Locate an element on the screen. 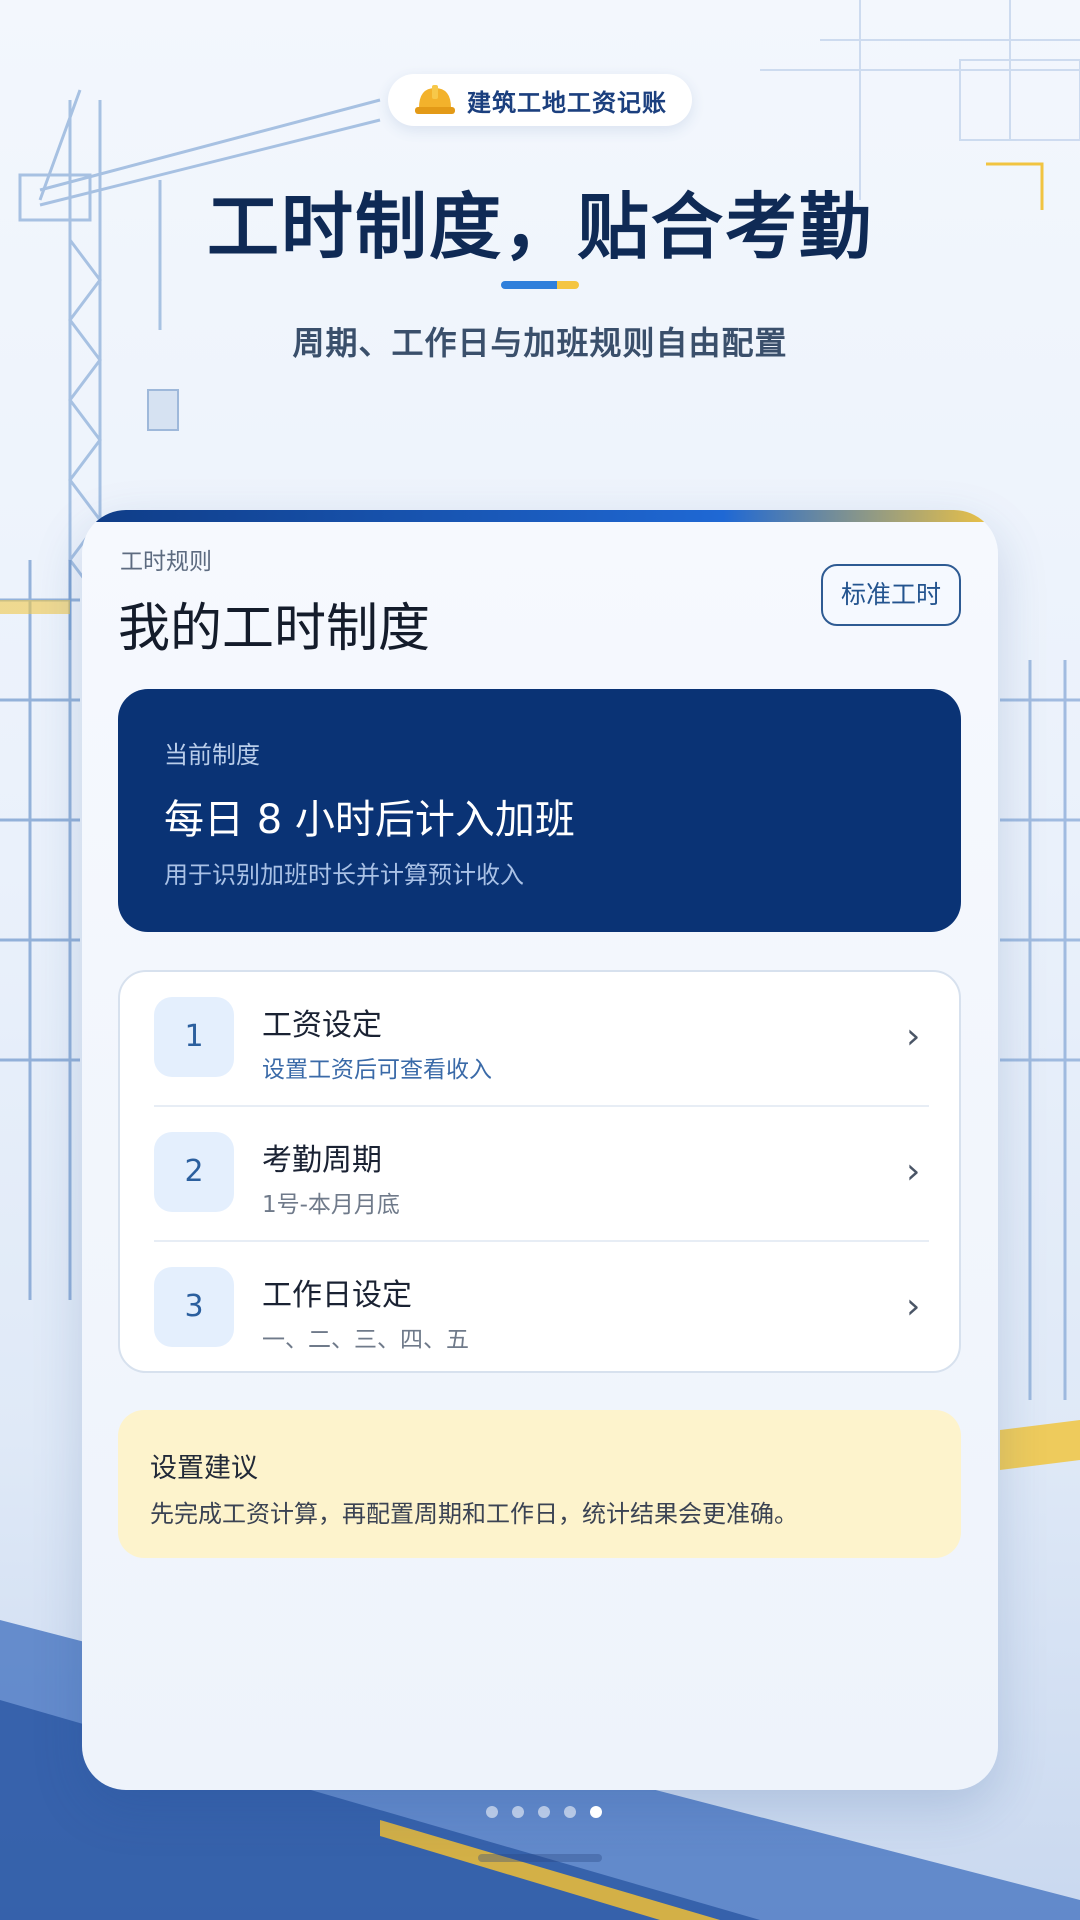 The height and width of the screenshot is (1920, 1080). step-number: 2 is located at coordinates (194, 1172).